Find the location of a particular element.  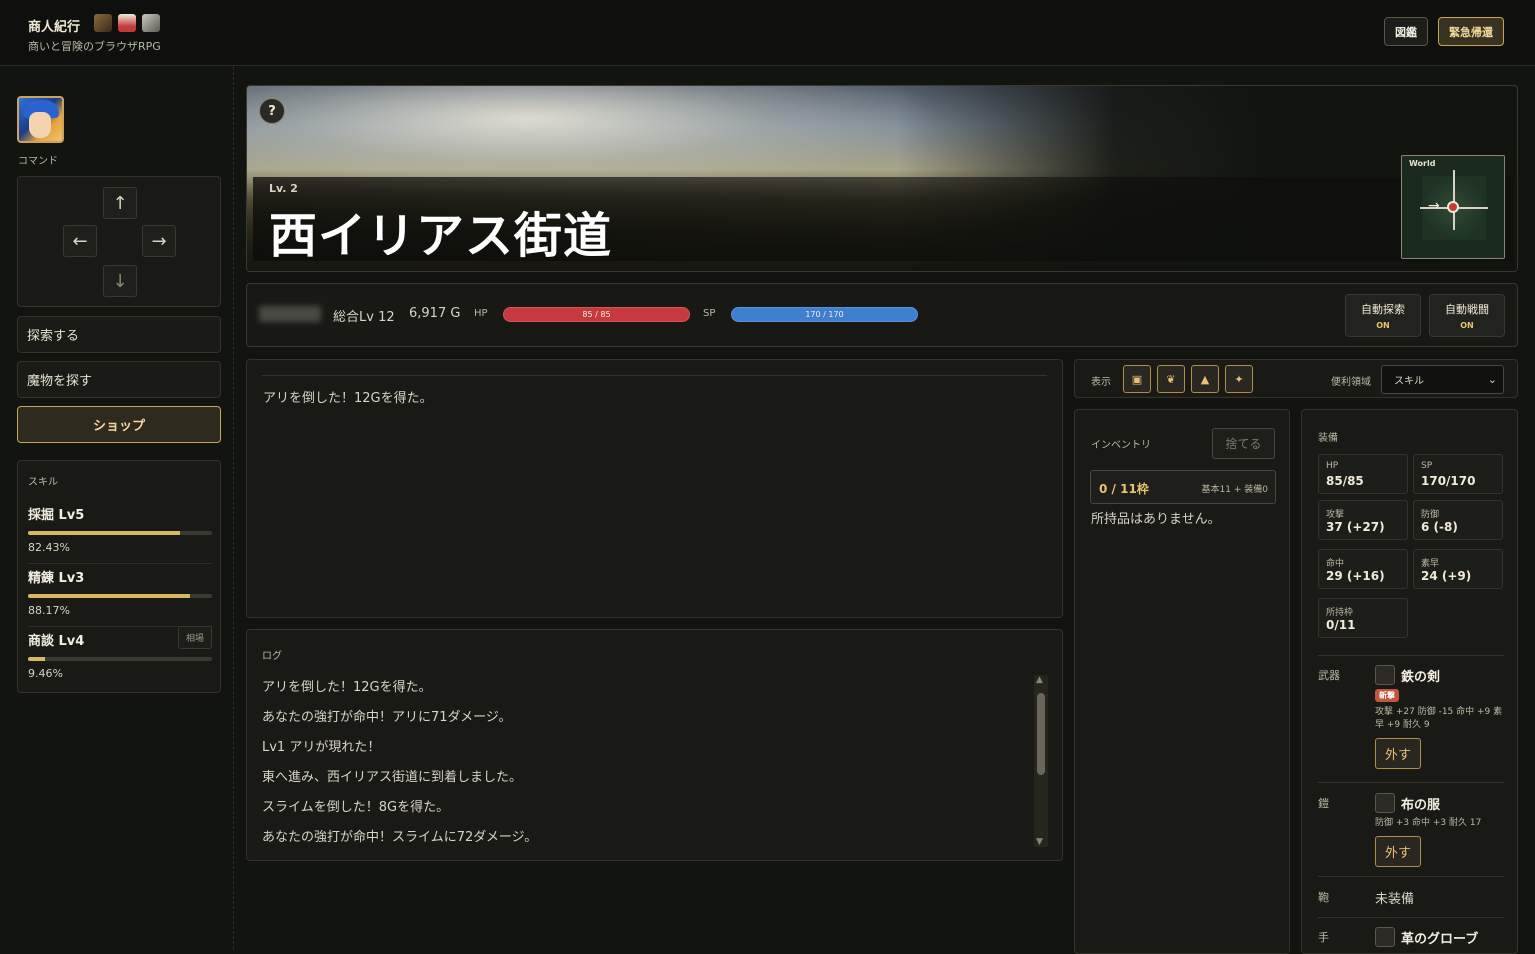

inventory-title: インベントリ is located at coordinates (1121, 445).